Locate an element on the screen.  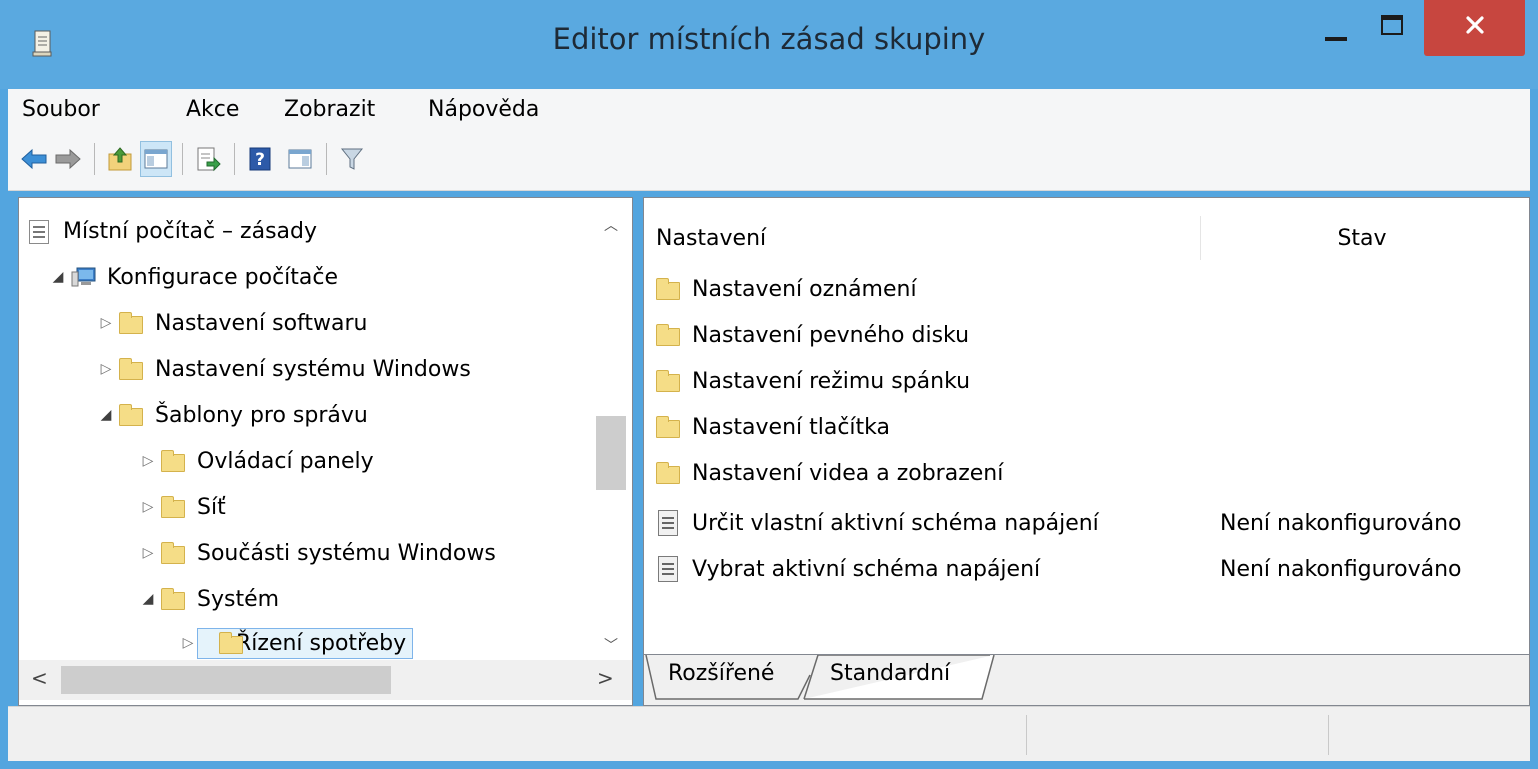
show-hide-tree-icon is located at coordinates (156, 159).